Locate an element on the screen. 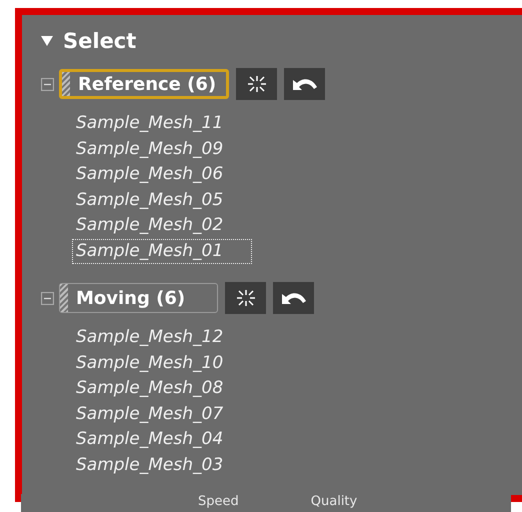  mesh-item: Sample_Mesh_09 is located at coordinates (162, 149).